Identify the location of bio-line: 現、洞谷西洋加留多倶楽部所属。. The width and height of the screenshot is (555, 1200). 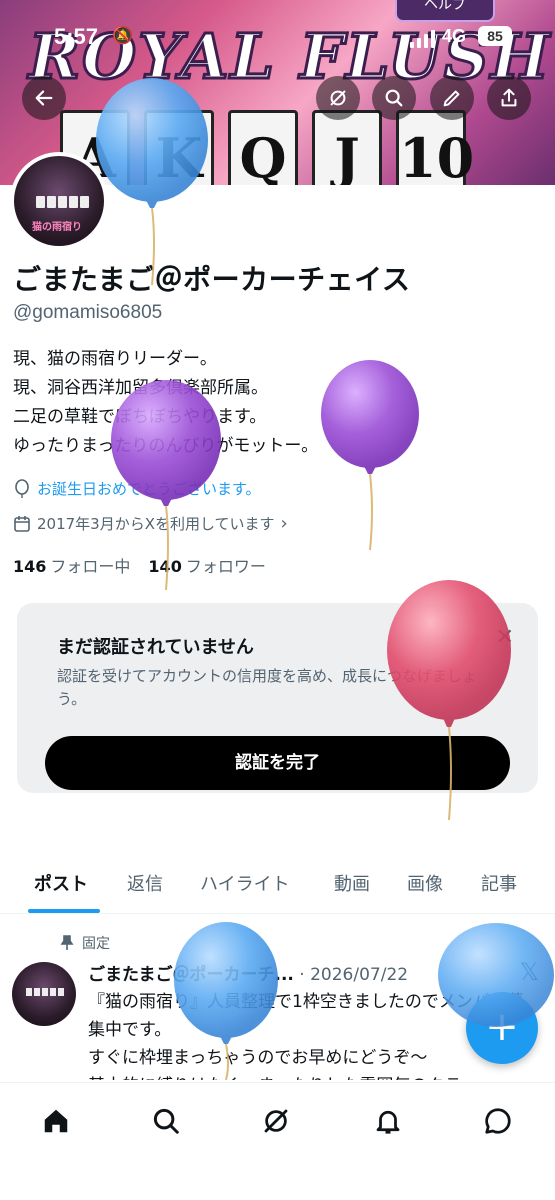
(140, 388).